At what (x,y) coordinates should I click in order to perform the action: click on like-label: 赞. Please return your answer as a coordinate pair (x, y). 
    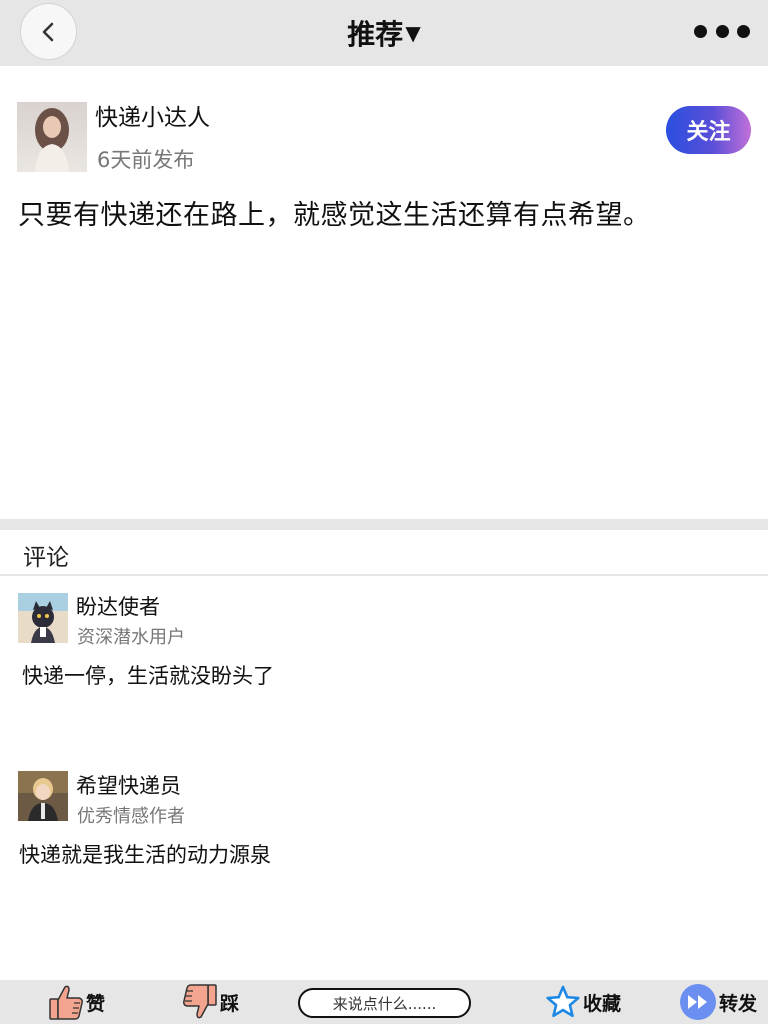
    Looking at the image, I should click on (96, 1003).